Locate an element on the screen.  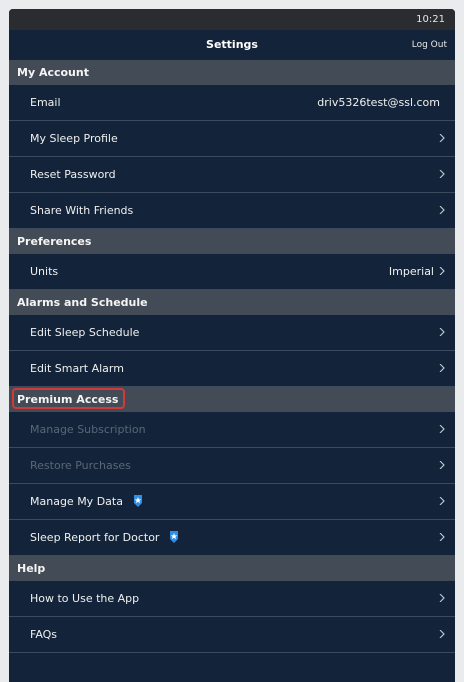
row-label-container: Sleep Report for Doctor is located at coordinates (104, 538).